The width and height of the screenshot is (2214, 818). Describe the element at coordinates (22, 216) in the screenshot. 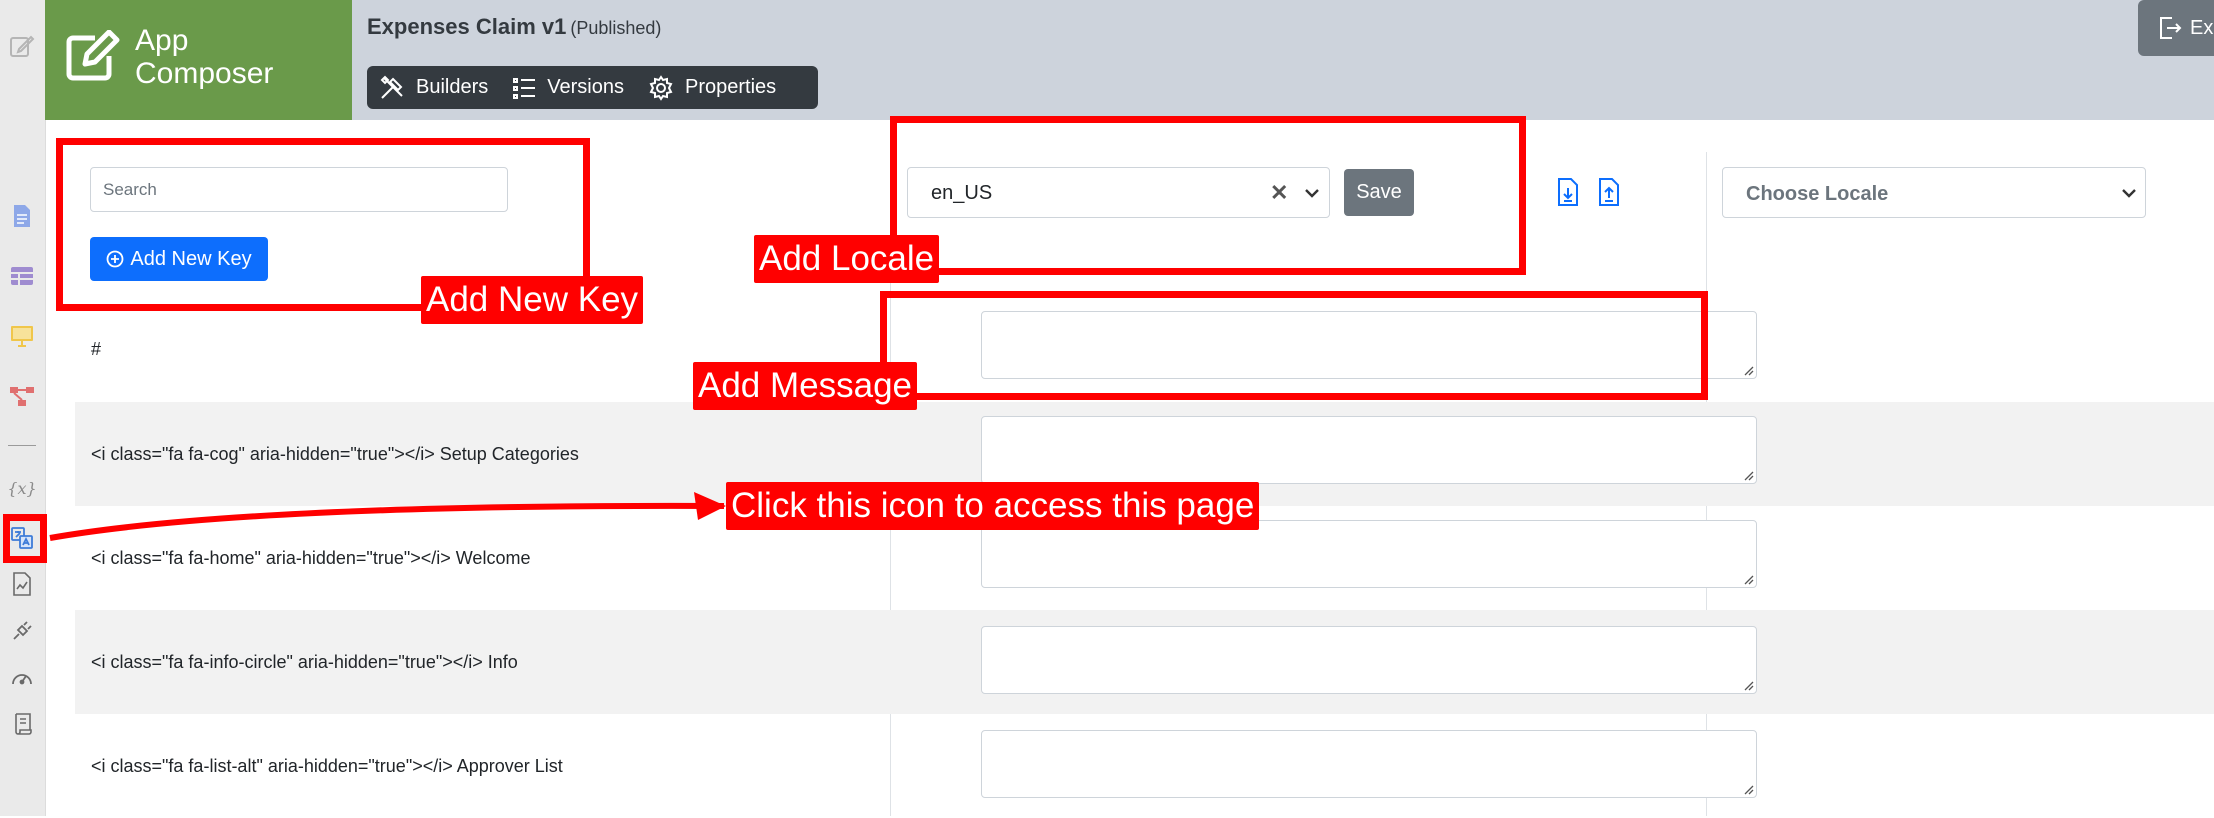

I see `file-icon` at that location.